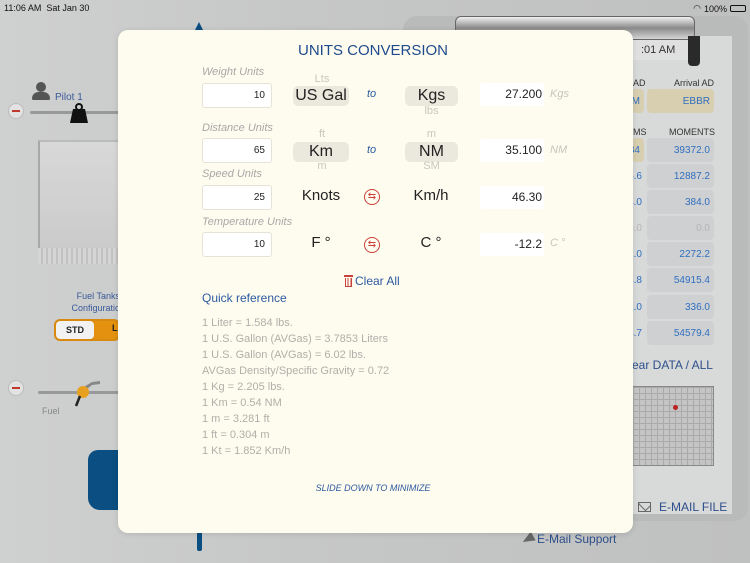 This screenshot has height=563, width=750. What do you see at coordinates (322, 134) in the screenshot?
I see `distance-from-picker-above: ft` at bounding box center [322, 134].